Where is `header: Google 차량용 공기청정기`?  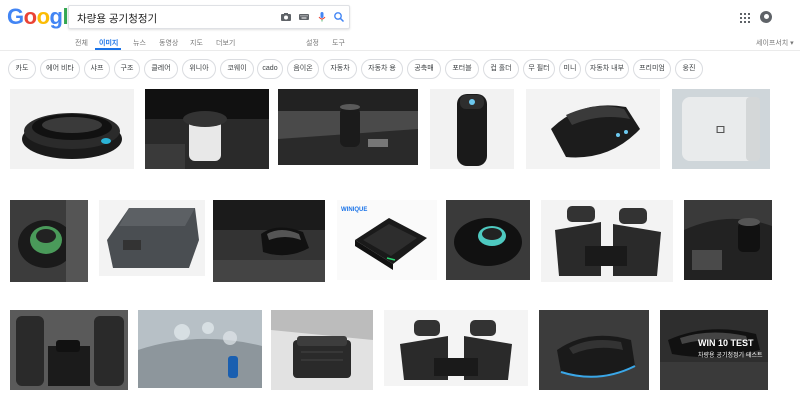 header: Google 차량용 공기청정기 is located at coordinates (400, 17).